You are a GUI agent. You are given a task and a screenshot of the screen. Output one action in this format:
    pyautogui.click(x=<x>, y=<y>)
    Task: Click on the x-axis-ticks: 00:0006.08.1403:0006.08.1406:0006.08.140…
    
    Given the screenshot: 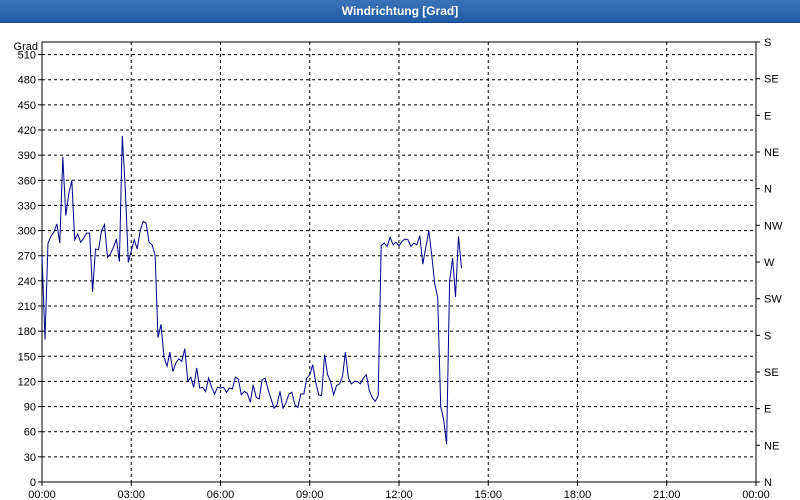 What is the action you would take?
    pyautogui.click(x=399, y=491)
    